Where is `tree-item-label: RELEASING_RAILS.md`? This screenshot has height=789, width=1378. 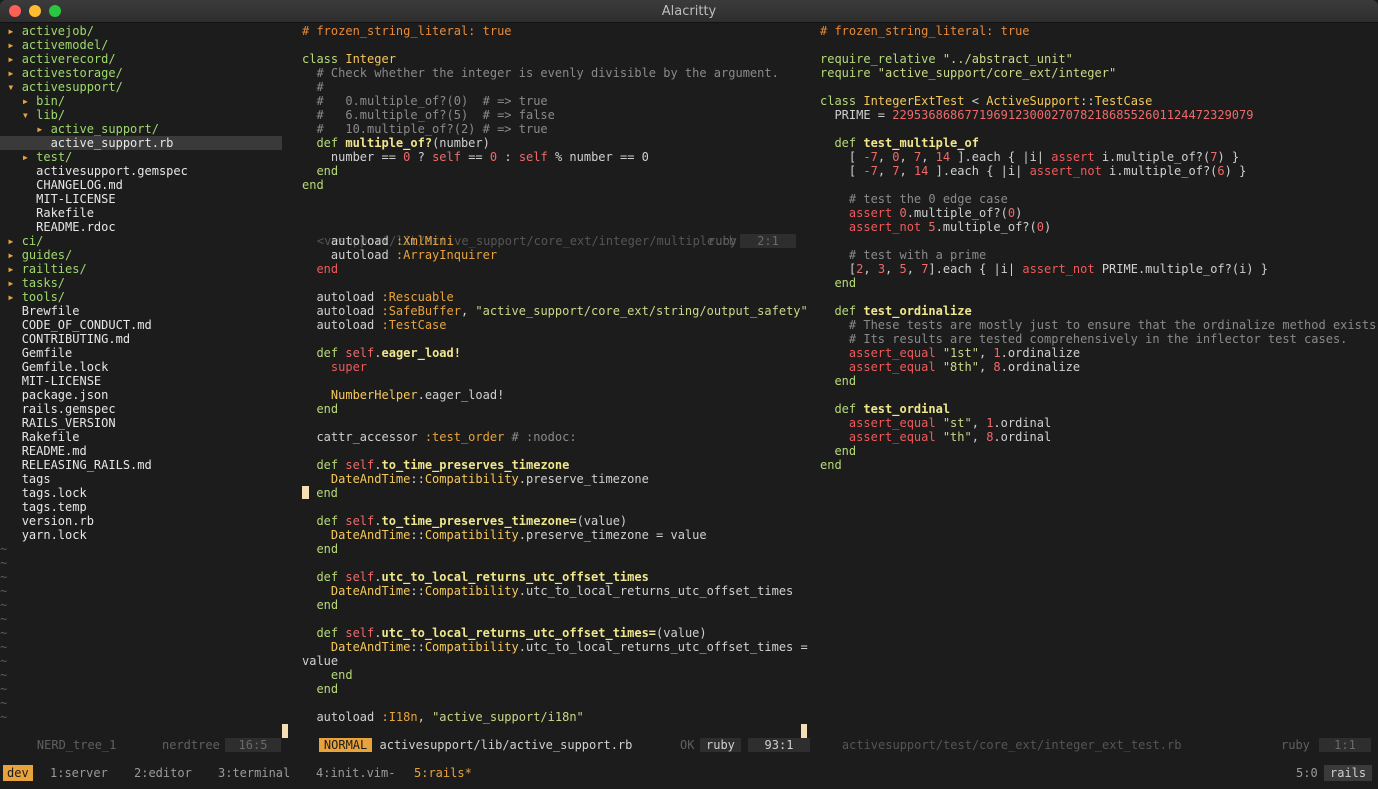 tree-item-label: RELEASING_RAILS.md is located at coordinates (86, 465).